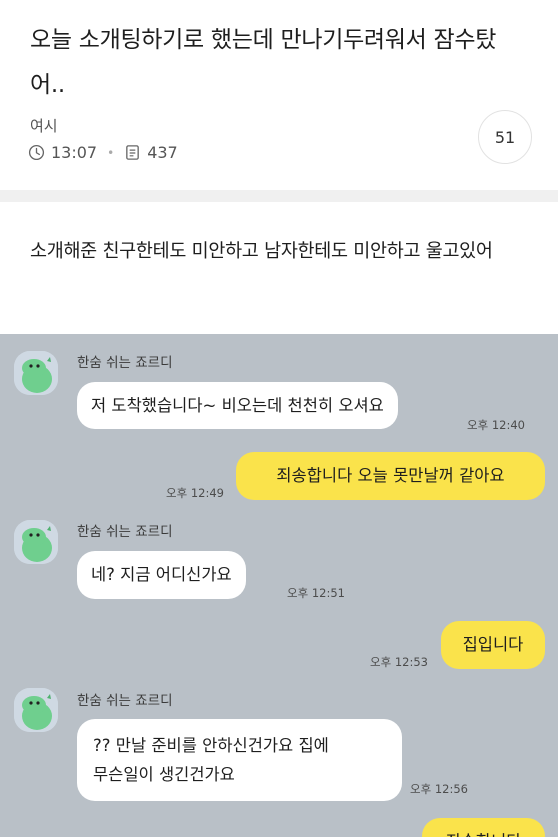 The height and width of the screenshot is (837, 558). Describe the element at coordinates (493, 645) in the screenshot. I see `message-bubble: 집입니다` at that location.